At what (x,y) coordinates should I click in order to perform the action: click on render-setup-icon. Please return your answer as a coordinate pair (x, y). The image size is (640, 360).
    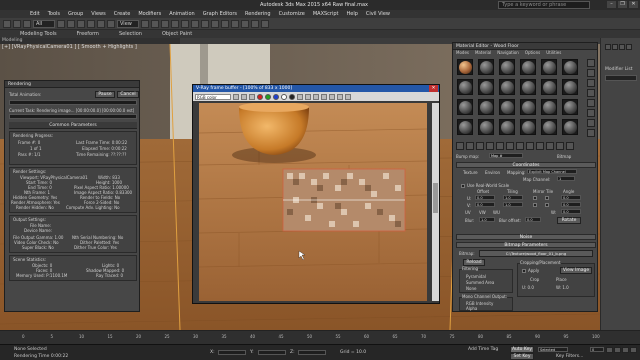
    Looking at the image, I should click on (245, 23).